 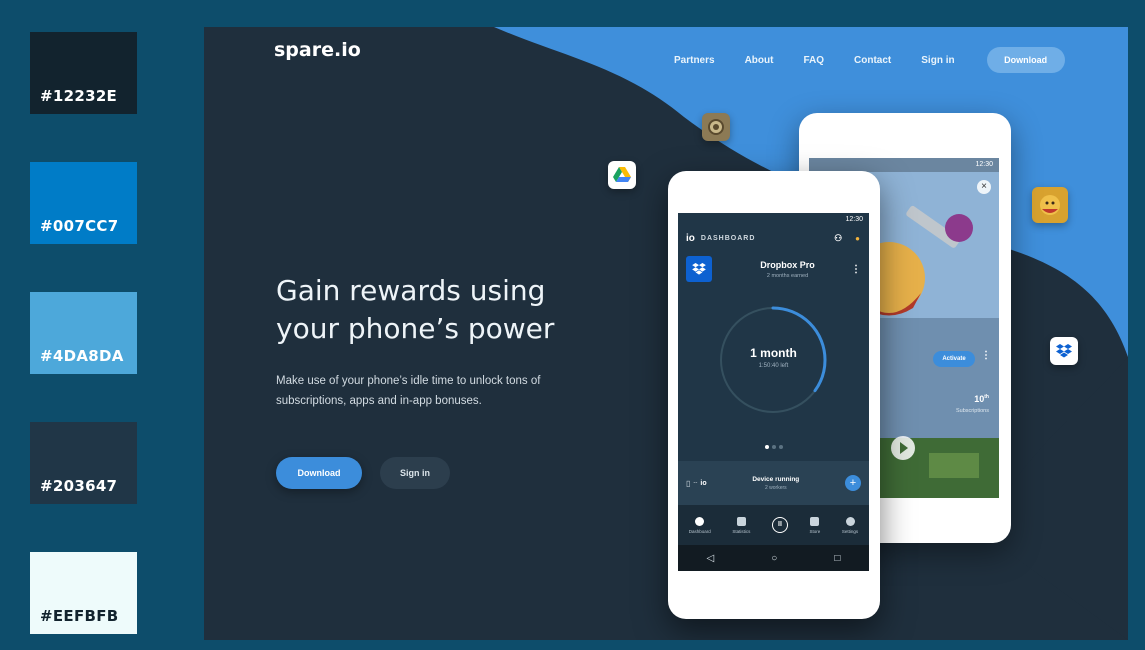 I want to click on google-drive-icon, so click(x=622, y=174).